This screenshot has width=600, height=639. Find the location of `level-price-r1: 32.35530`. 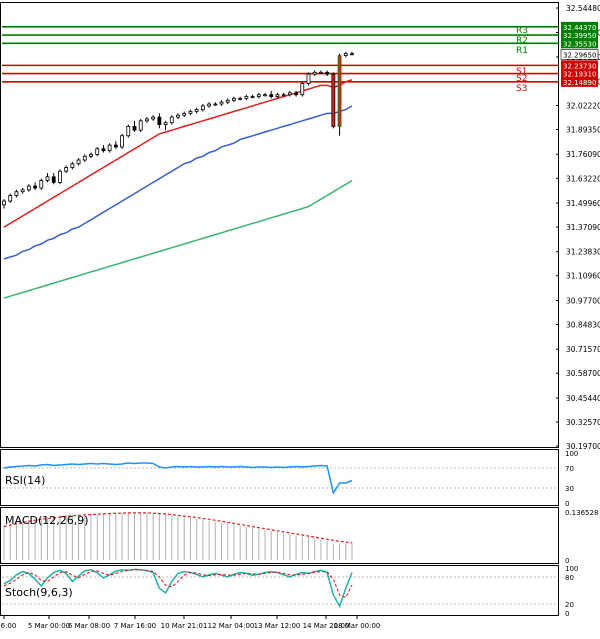

level-price-r1: 32.35530 is located at coordinates (579, 44).